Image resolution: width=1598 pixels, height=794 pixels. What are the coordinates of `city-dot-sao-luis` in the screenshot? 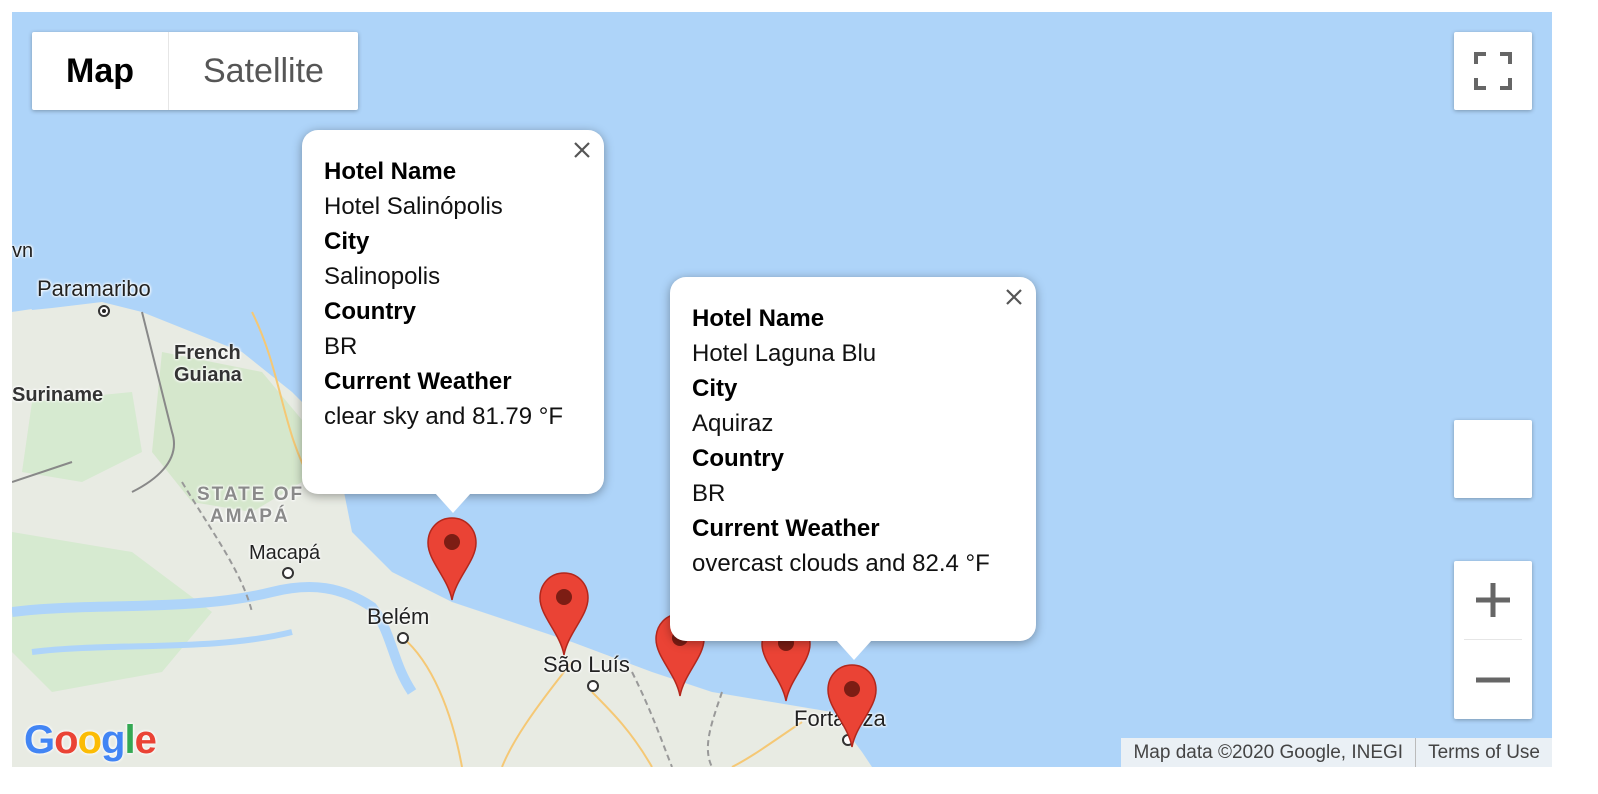 It's located at (593, 686).